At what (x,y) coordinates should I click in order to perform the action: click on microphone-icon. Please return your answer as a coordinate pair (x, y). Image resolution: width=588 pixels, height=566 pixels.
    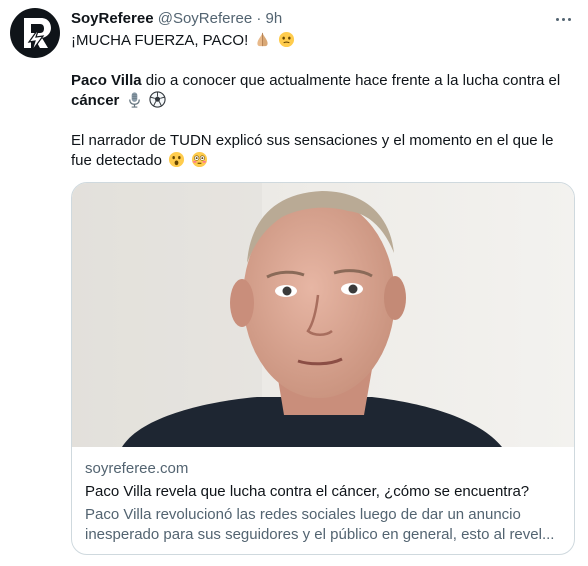
    Looking at the image, I should click on (134, 100).